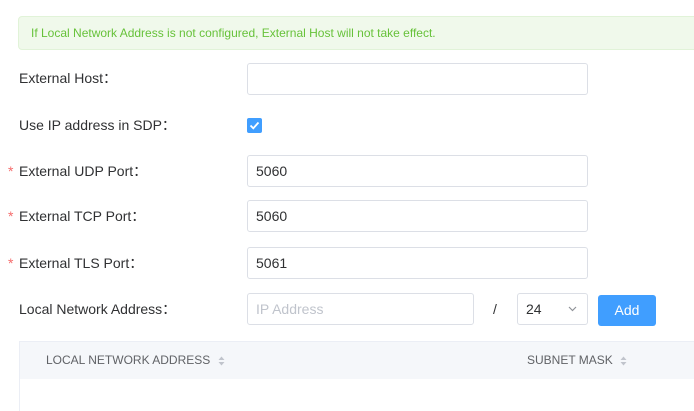 The image size is (694, 411). Describe the element at coordinates (98, 309) in the screenshot. I see `local-network-address-label: Local Network Address：` at that location.